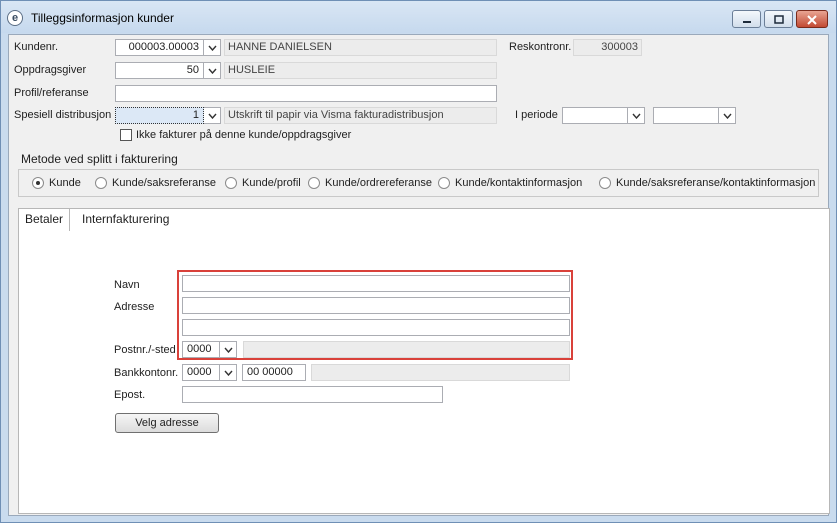 The height and width of the screenshot is (523, 837). I want to click on close-icon, so click(812, 20).